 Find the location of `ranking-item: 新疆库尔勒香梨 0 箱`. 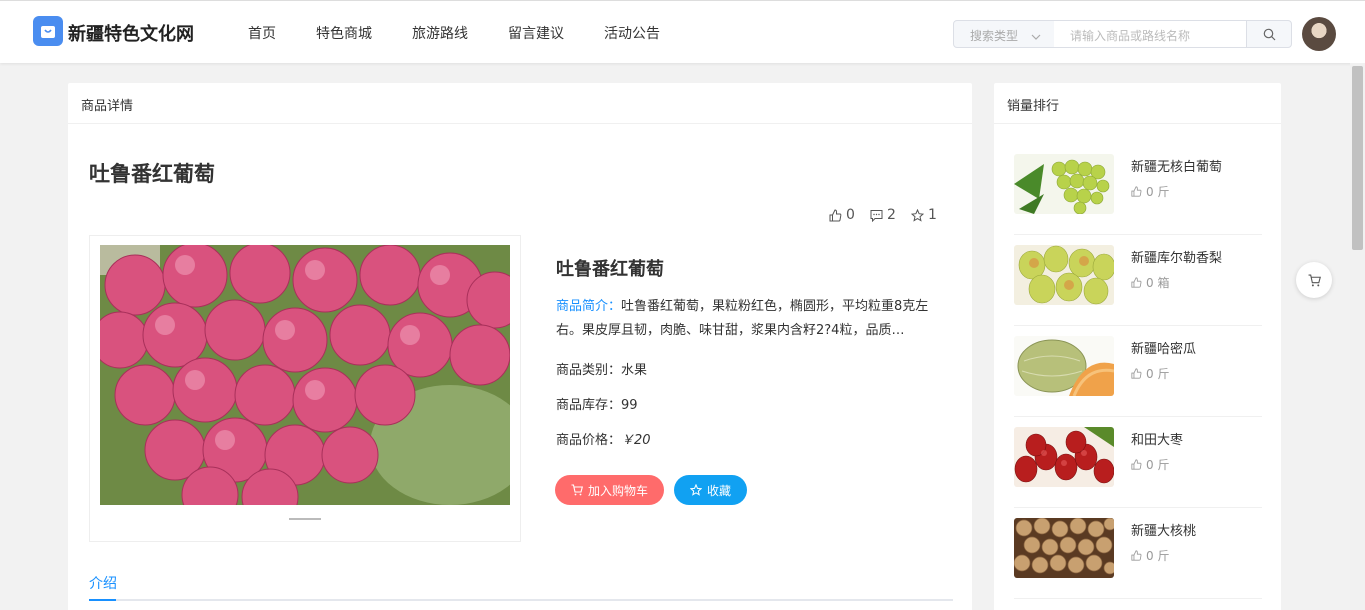

ranking-item: 新疆库尔勒香梨 0 箱 is located at coordinates (1138, 280).